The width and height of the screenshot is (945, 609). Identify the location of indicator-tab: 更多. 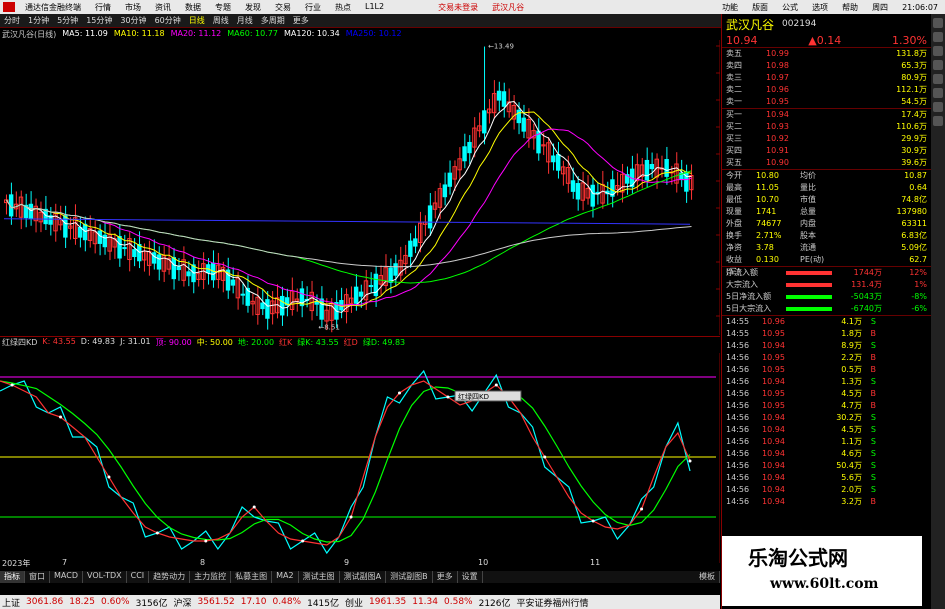
(445, 577).